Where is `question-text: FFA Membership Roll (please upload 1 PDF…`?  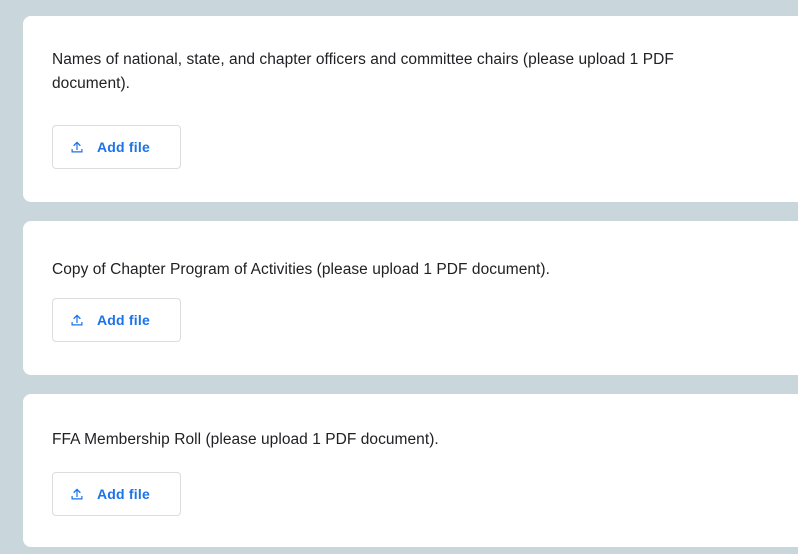 question-text: FFA Membership Roll (please upload 1 PDF… is located at coordinates (245, 439).